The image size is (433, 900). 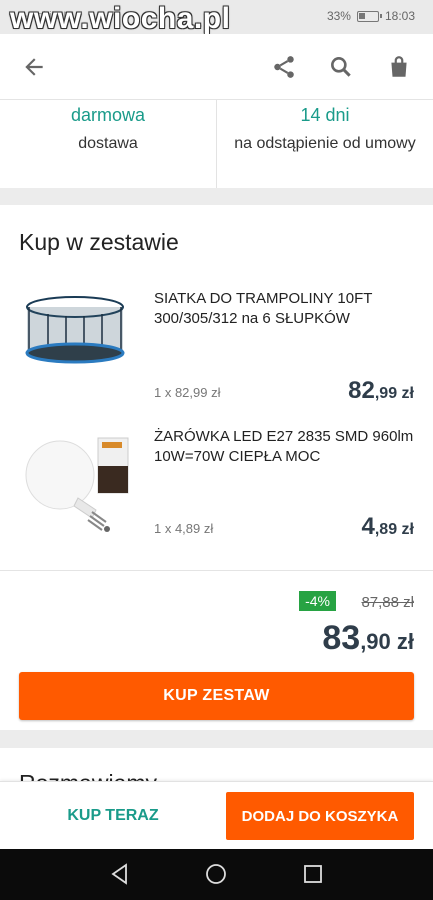 I want to click on old-price: 87,88 zł, so click(x=387, y=602).